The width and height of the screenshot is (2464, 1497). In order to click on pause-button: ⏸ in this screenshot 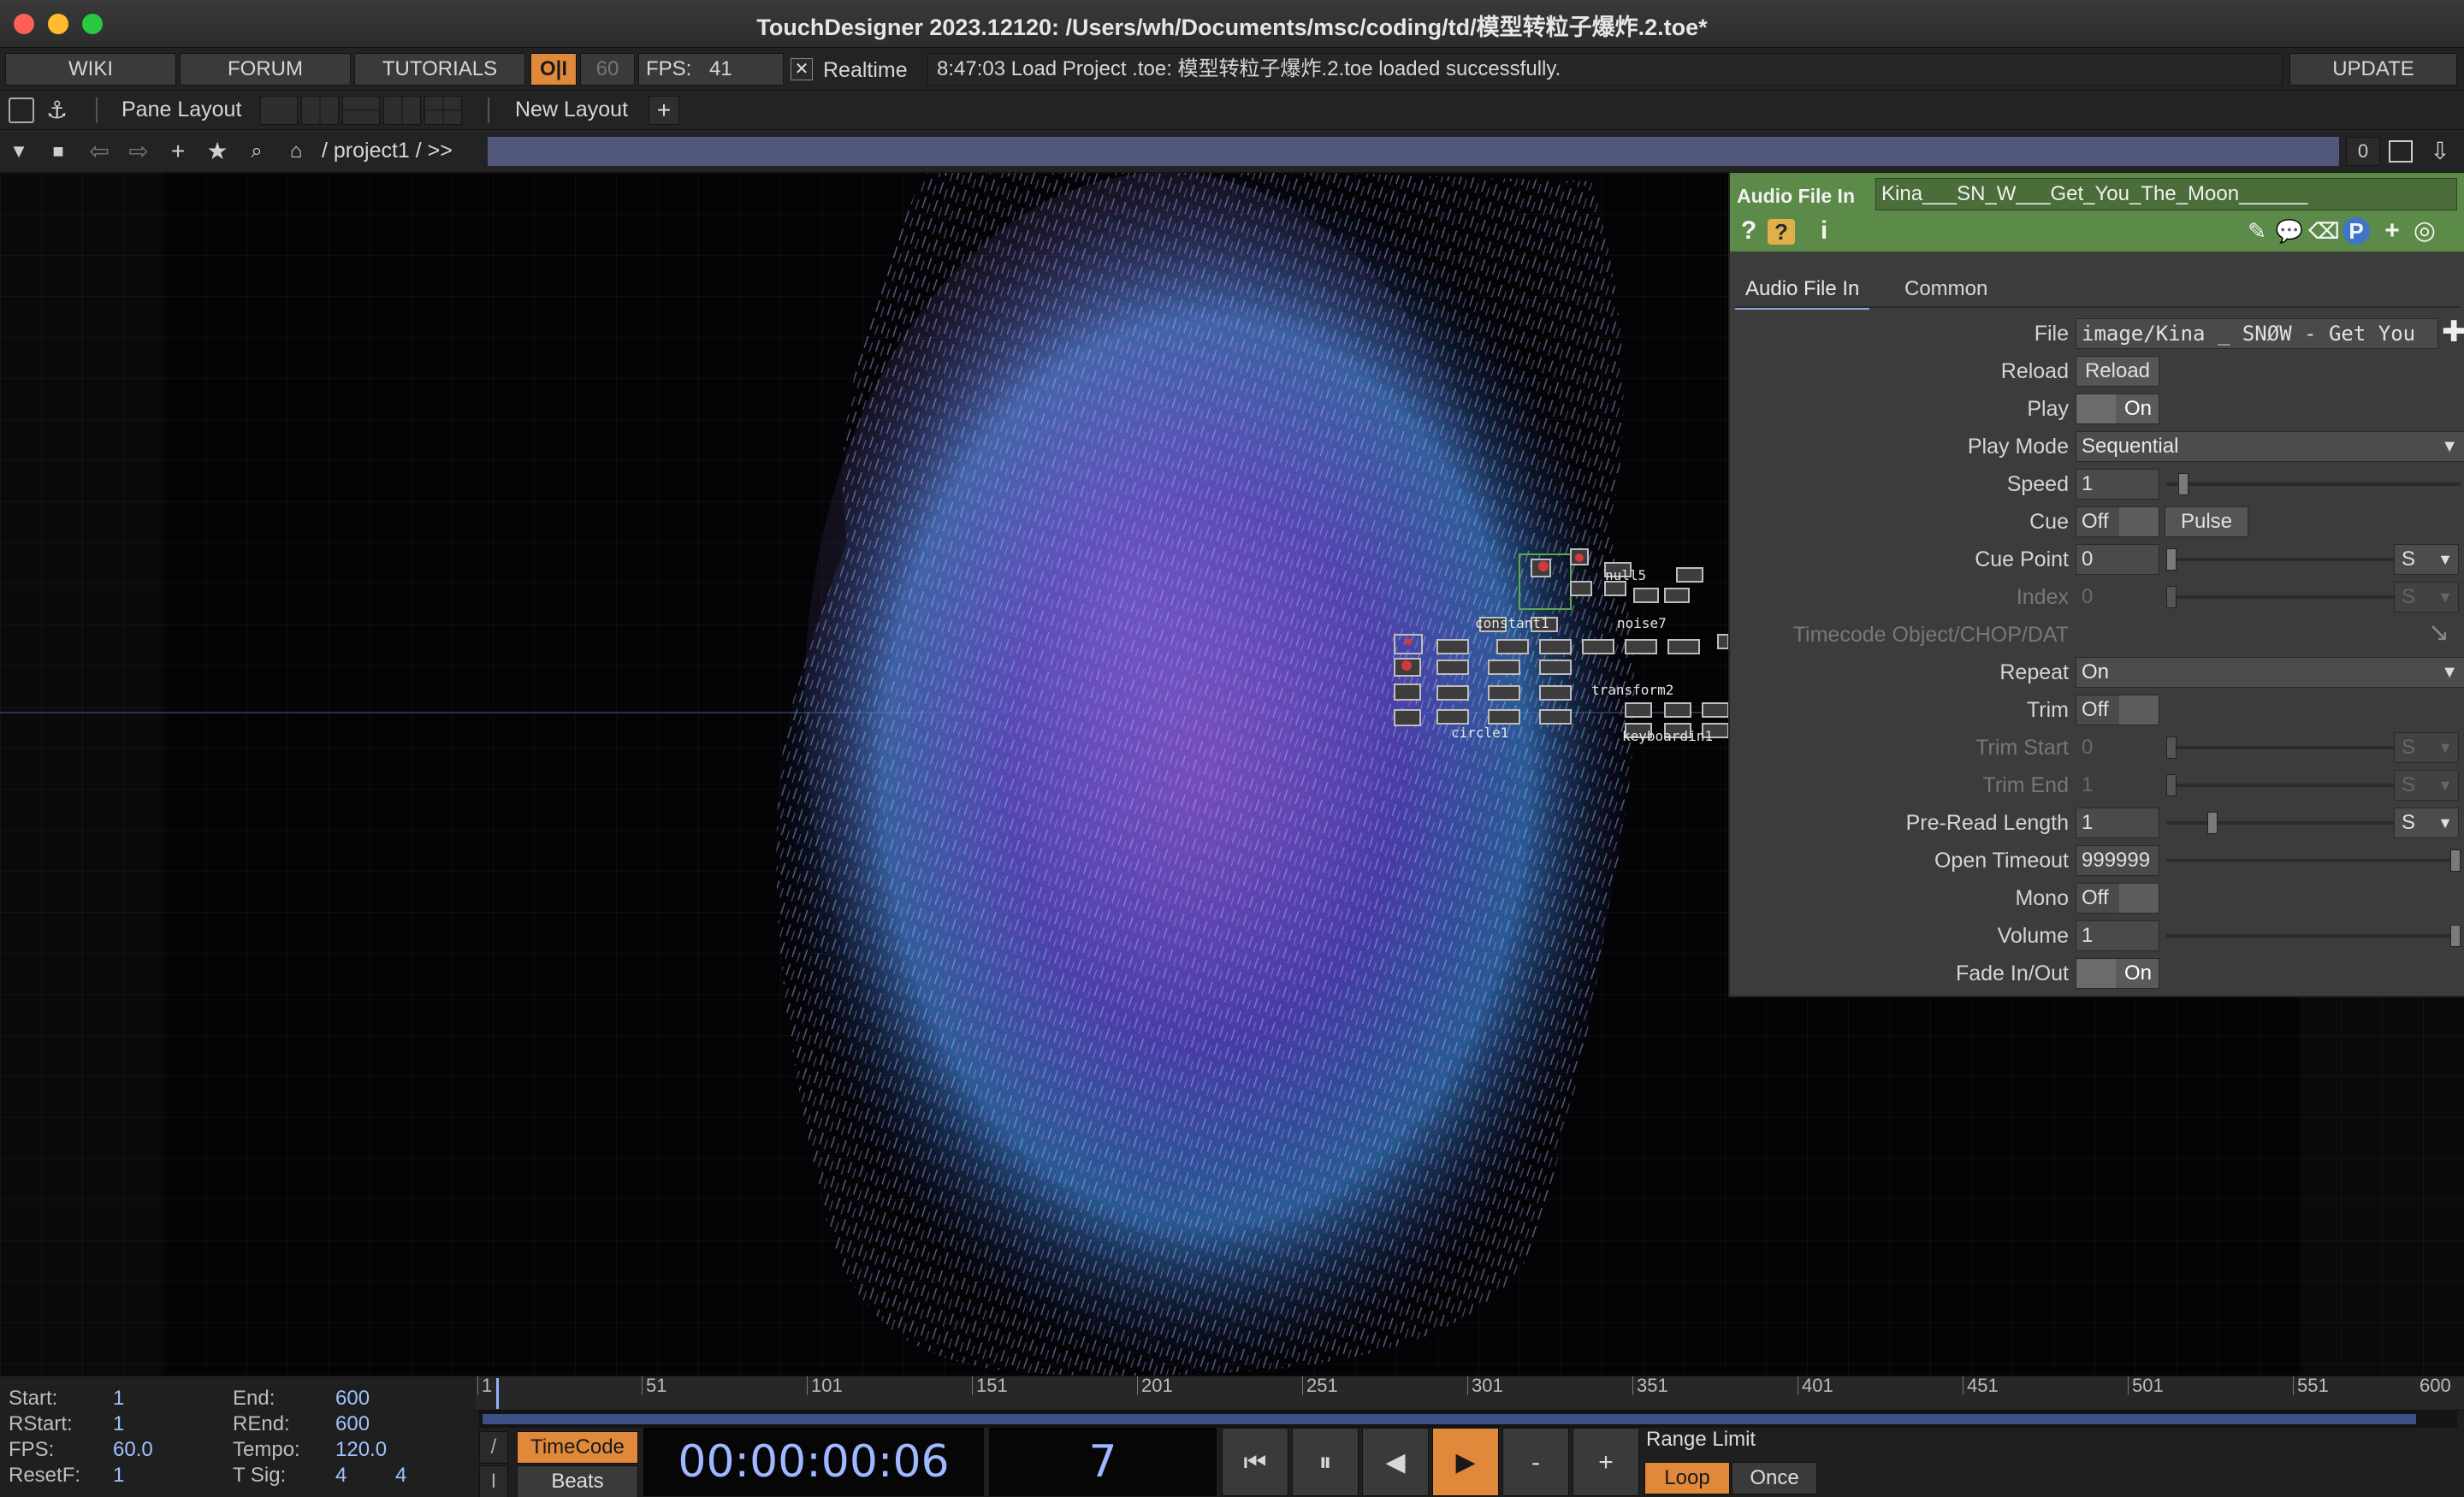, I will do `click(1325, 1462)`.